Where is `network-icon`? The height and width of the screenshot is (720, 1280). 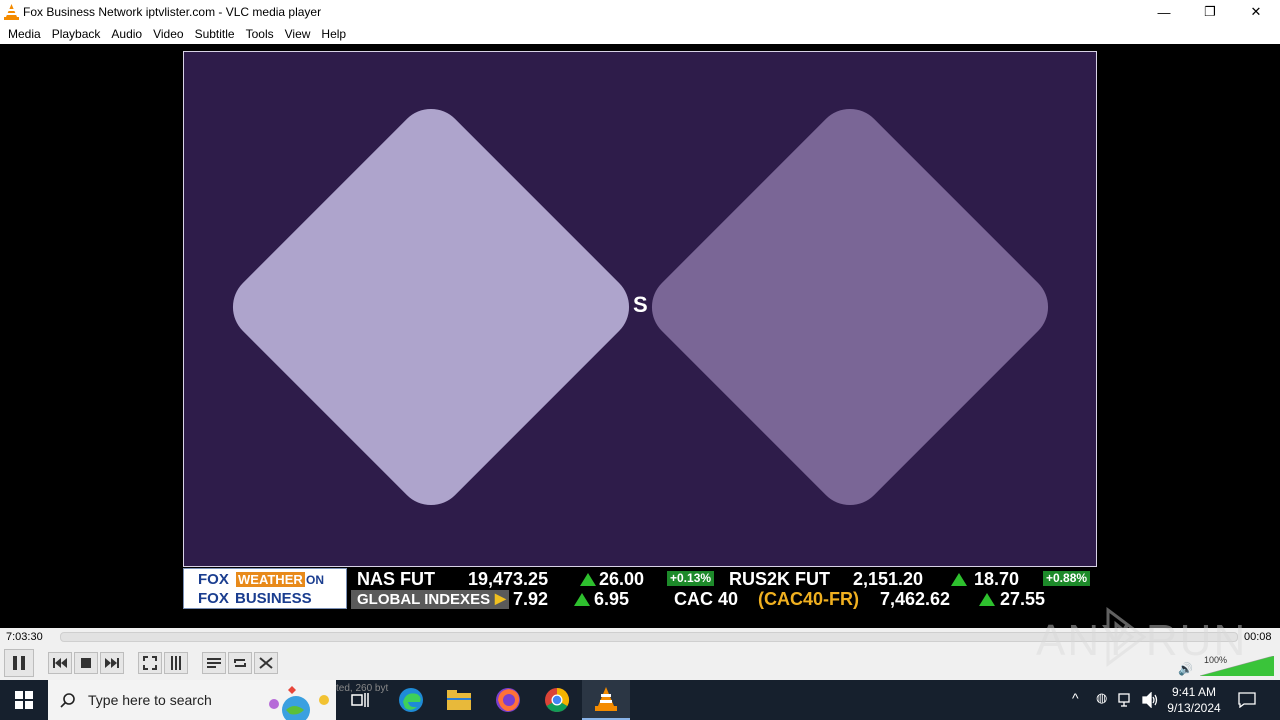
network-icon is located at coordinates (1126, 700).